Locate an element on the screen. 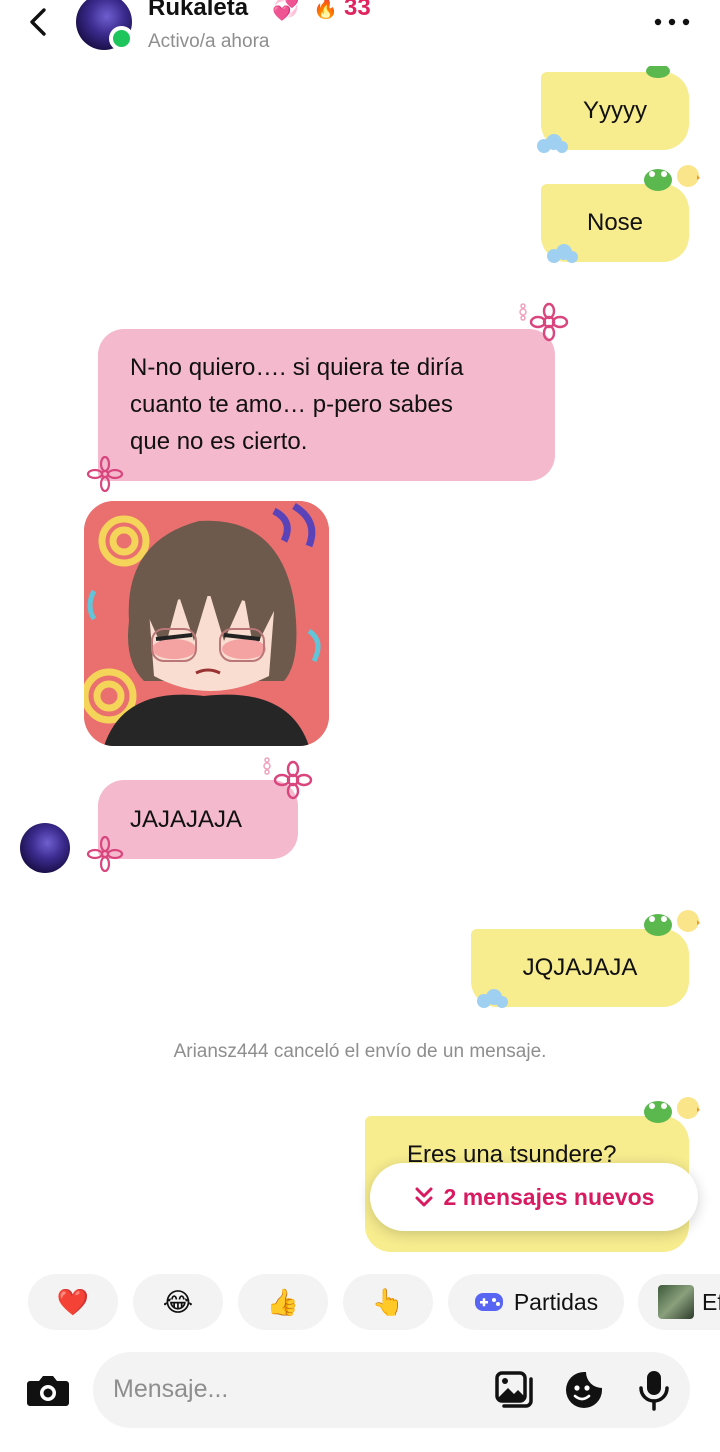 The width and height of the screenshot is (720, 1452). thumbs-up-emoji-icon: 👍 is located at coordinates (283, 1301).